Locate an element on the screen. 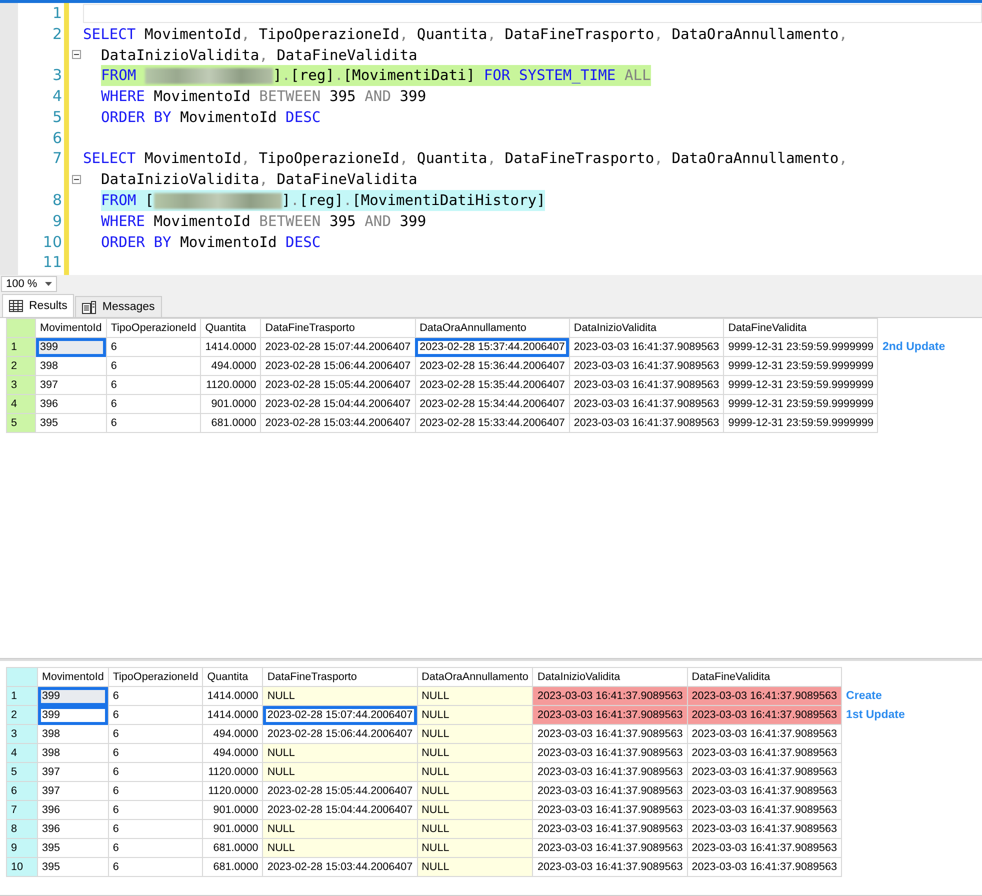 Image resolution: width=982 pixels, height=896 pixels. table-cell: 2023-02-28 15:33:44.2006407 is located at coordinates (492, 423).